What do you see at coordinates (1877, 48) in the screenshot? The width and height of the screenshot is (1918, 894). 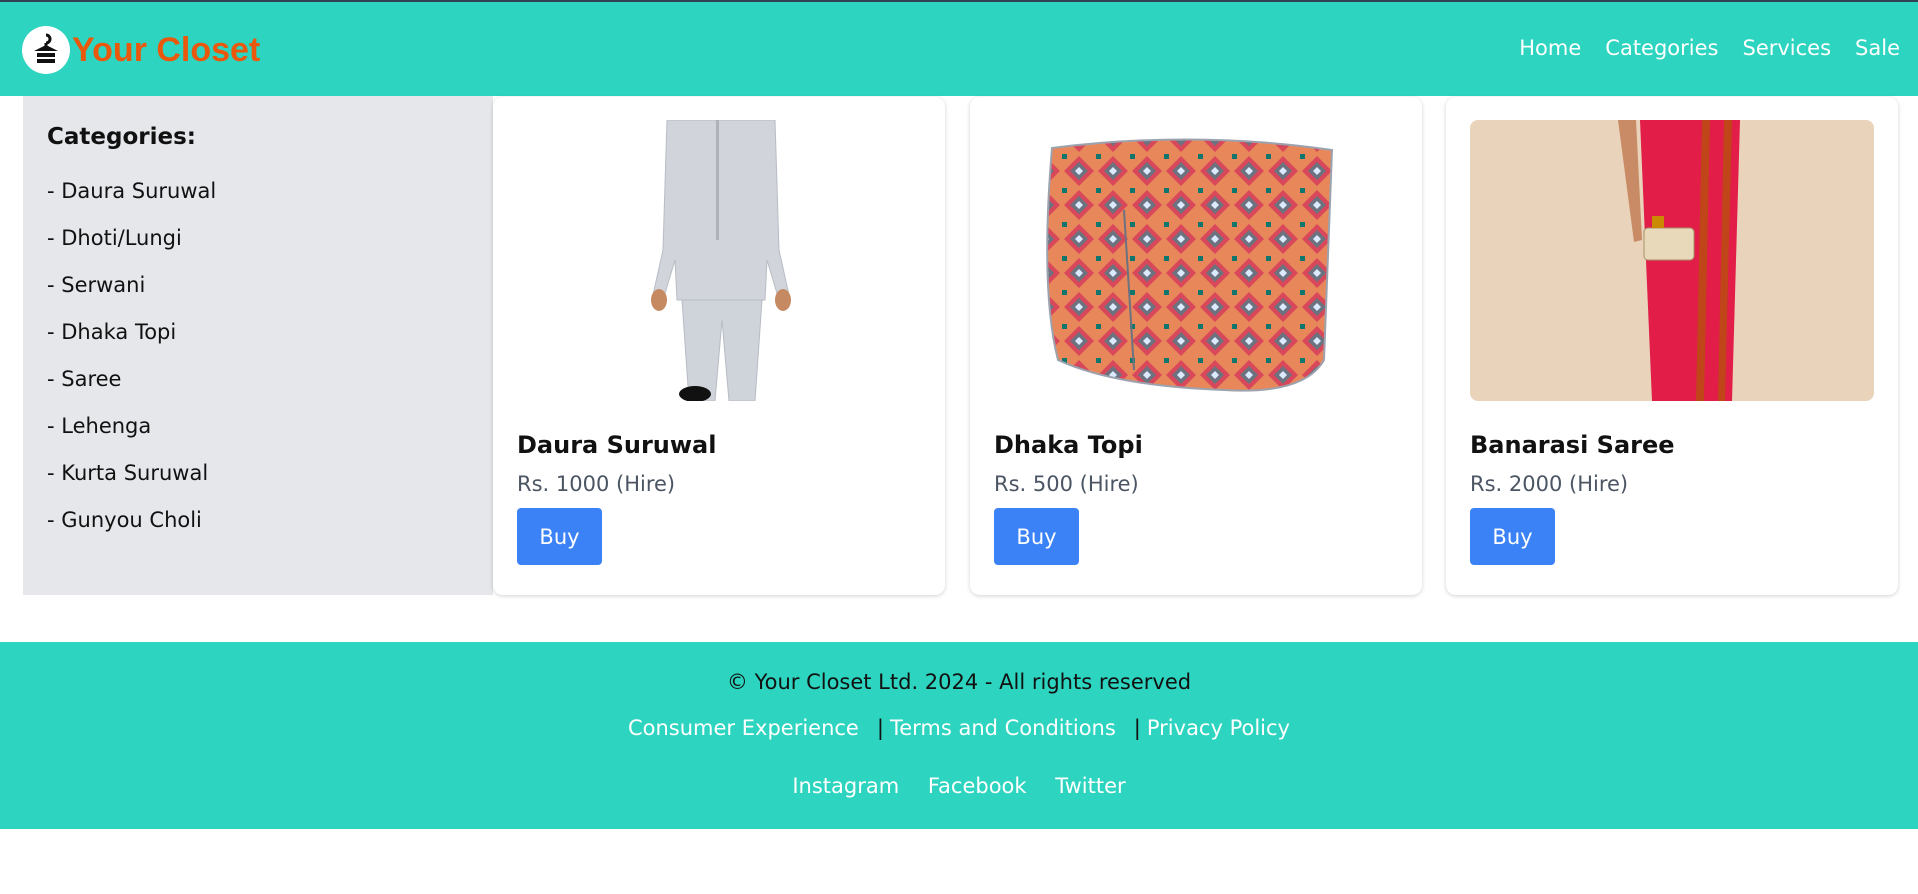 I see `nav-sale: Sale` at bounding box center [1877, 48].